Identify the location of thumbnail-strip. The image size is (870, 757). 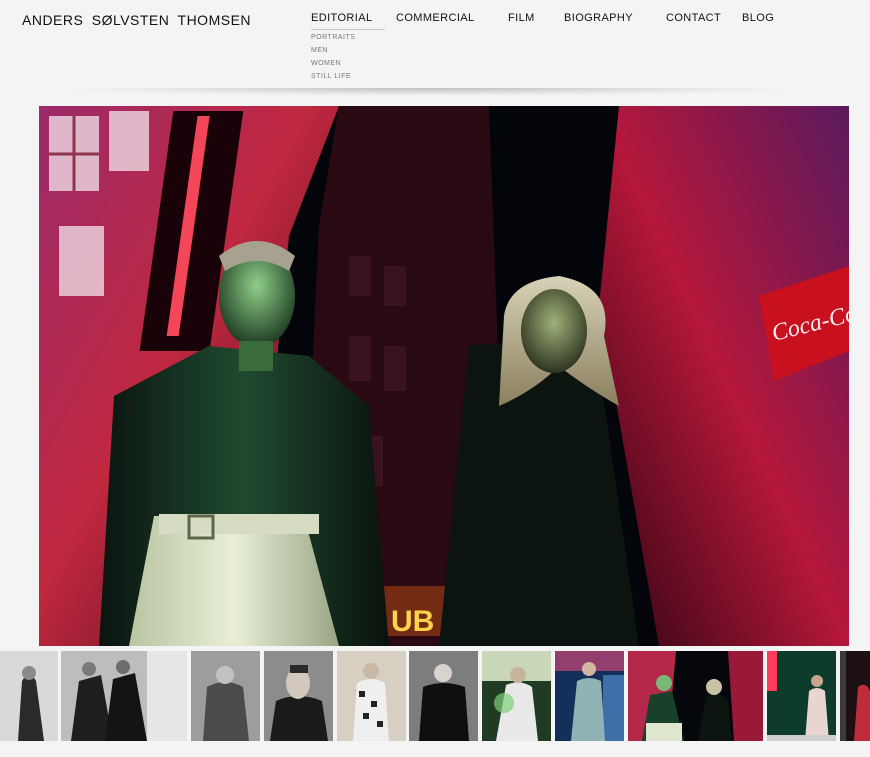
(435, 696).